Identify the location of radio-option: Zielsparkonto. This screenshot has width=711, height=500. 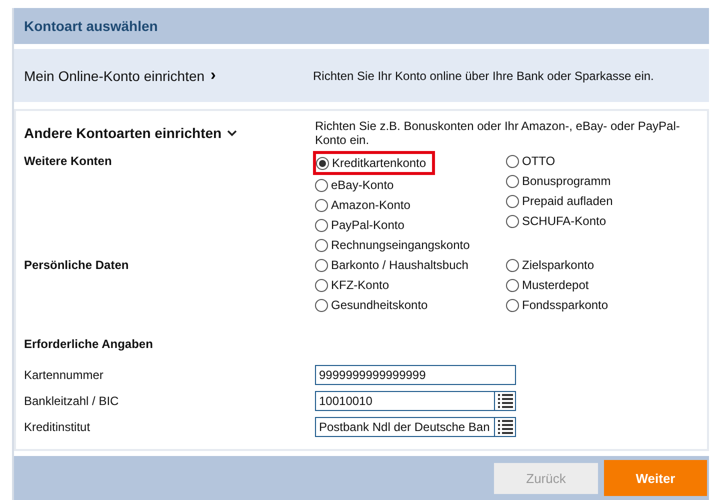
(550, 265).